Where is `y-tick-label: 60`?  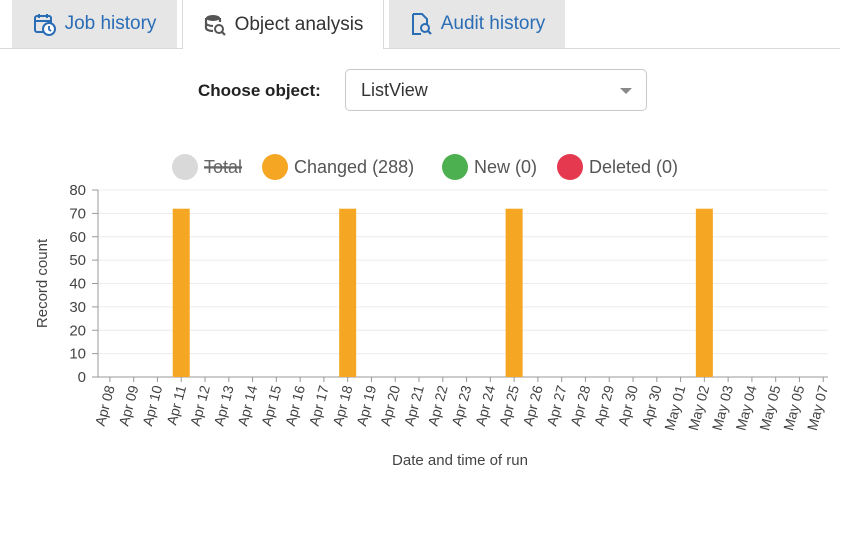
y-tick-label: 60 is located at coordinates (77, 237).